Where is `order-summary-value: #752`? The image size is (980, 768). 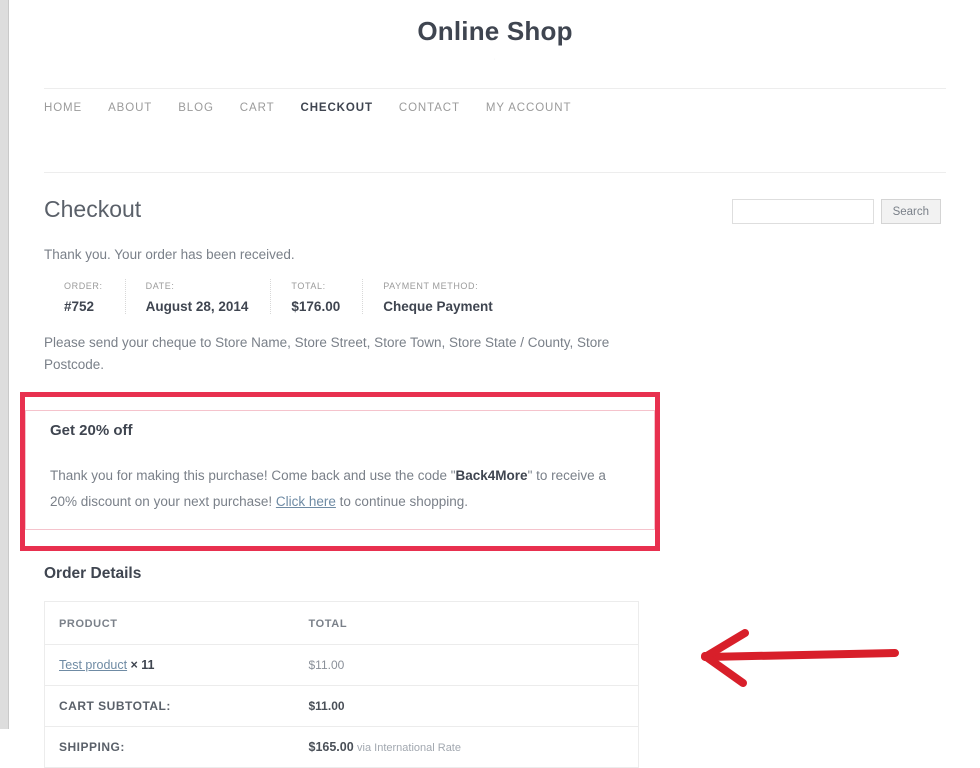
order-summary-value: #752 is located at coordinates (79, 306).